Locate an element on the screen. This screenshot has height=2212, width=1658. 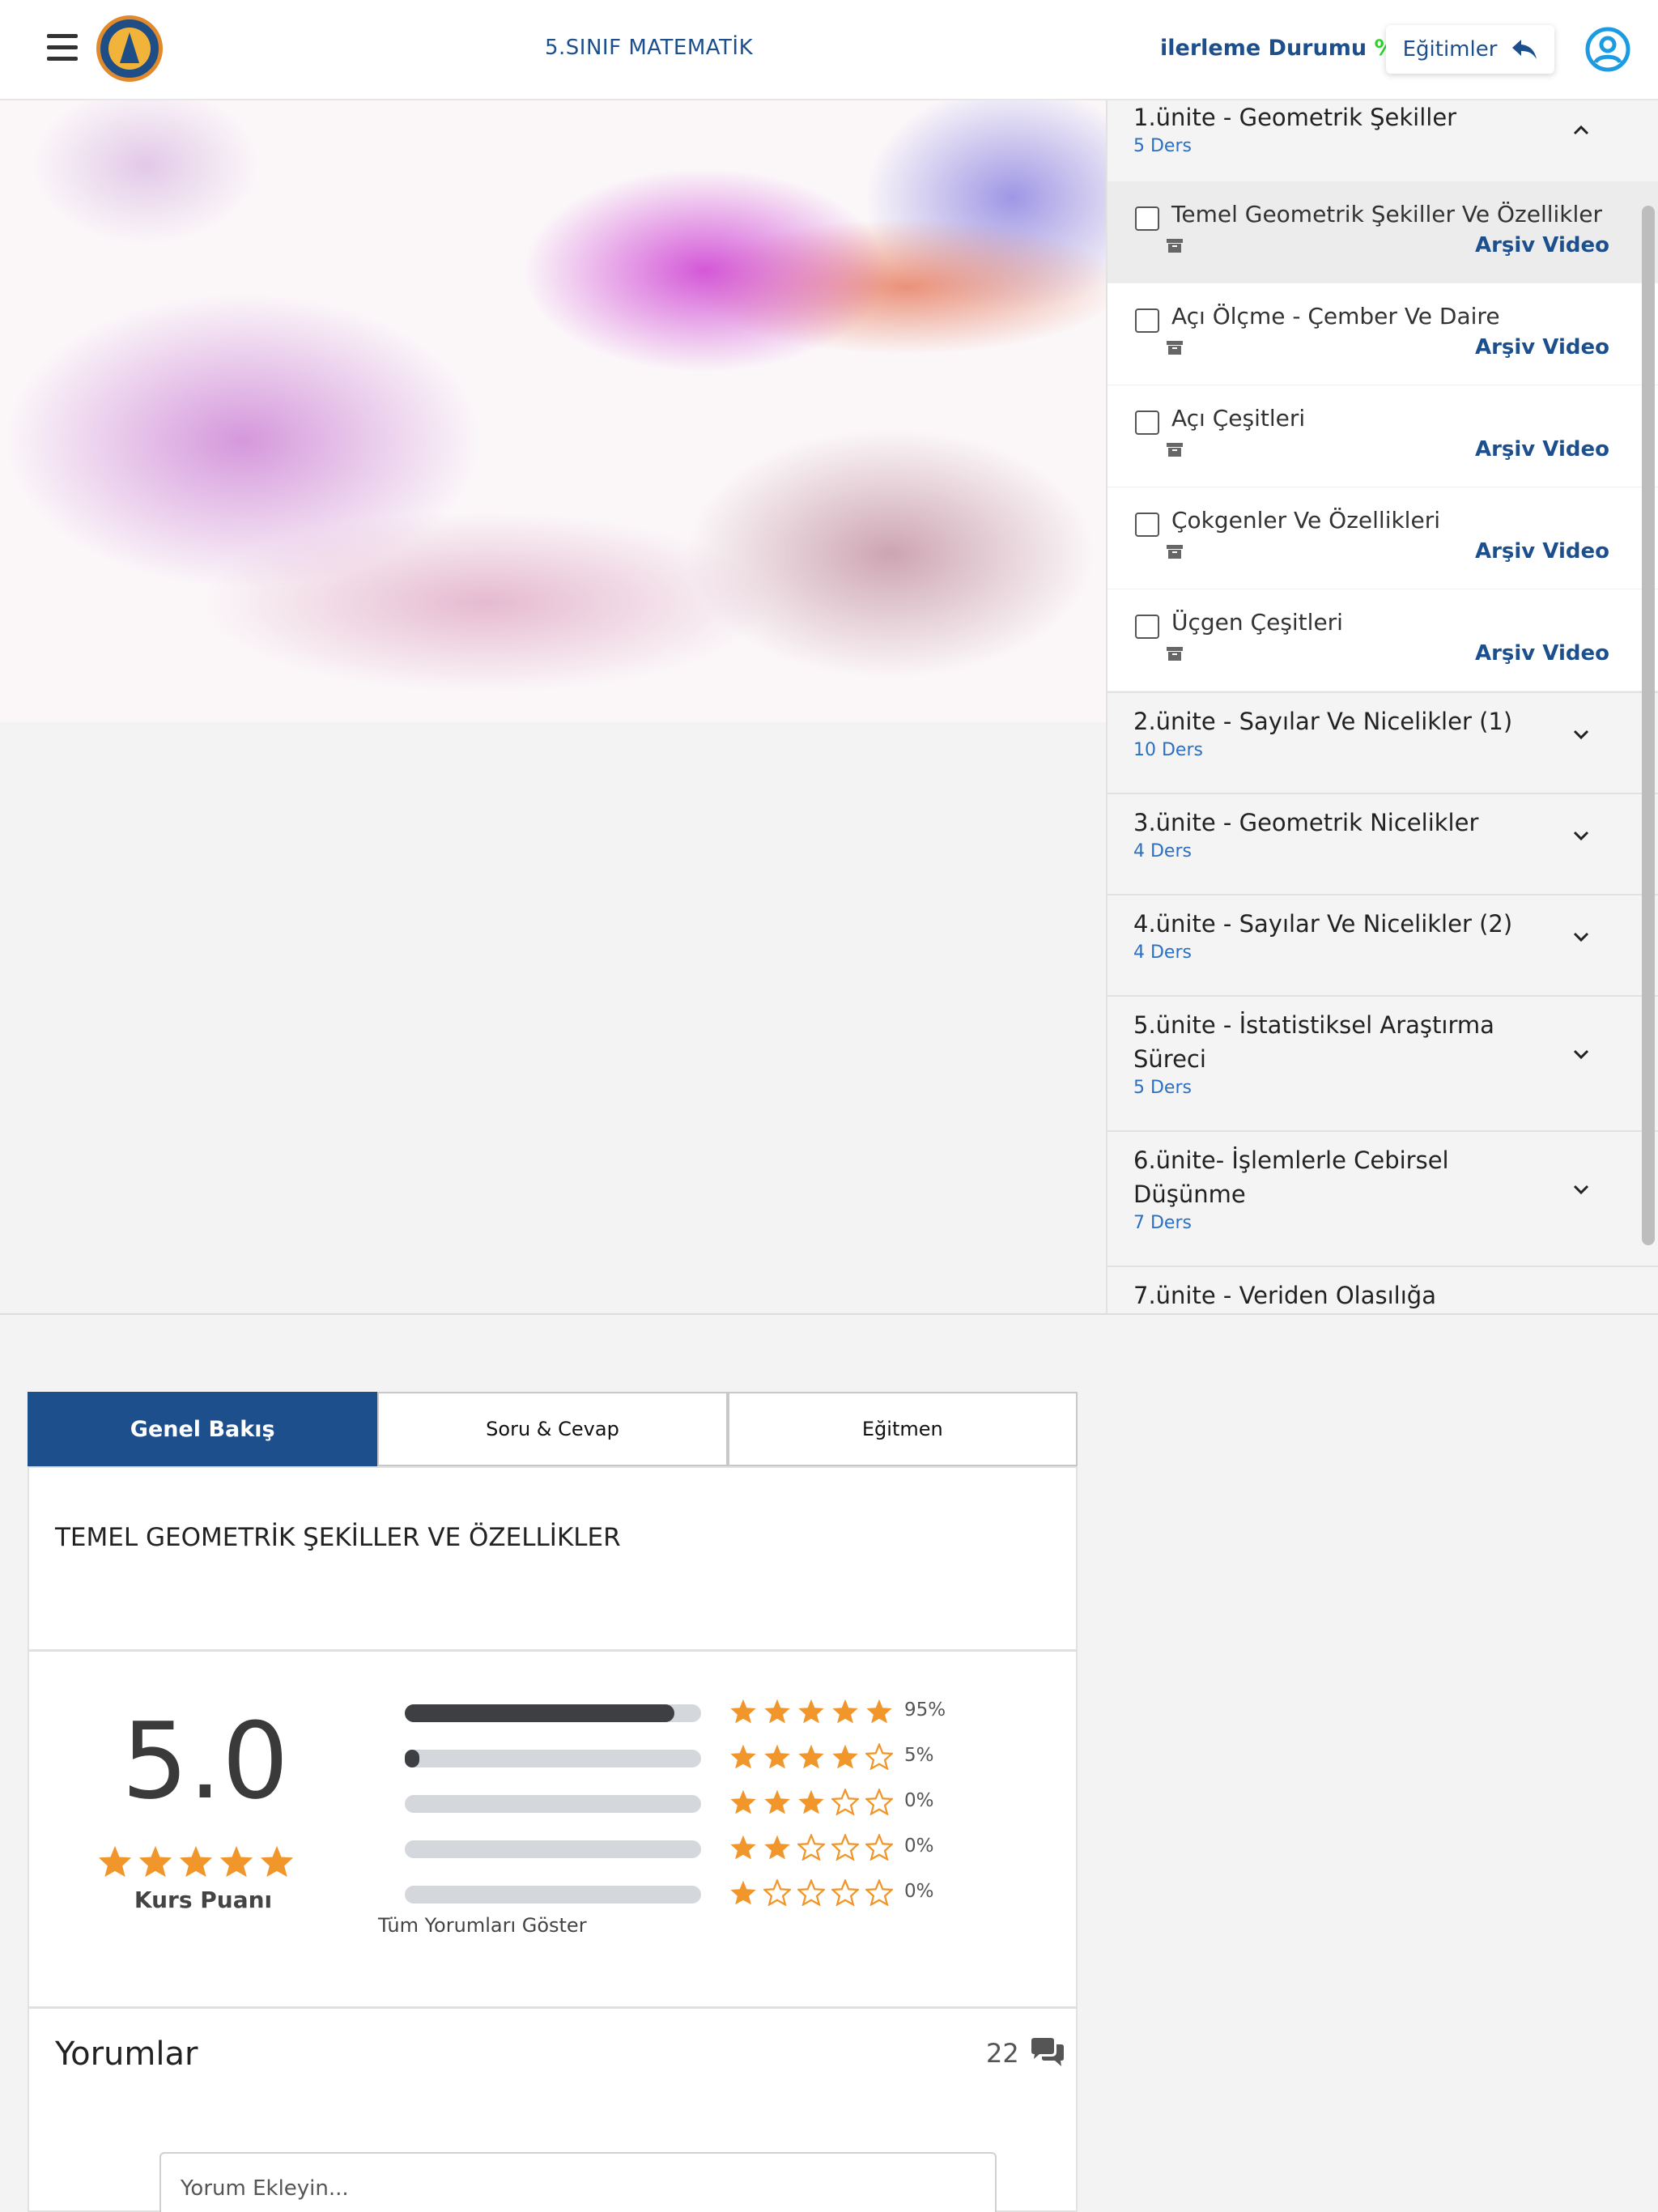
unit-title: 4.ünite - Sayılar Ve Nicelikler (2) is located at coordinates (1323, 924).